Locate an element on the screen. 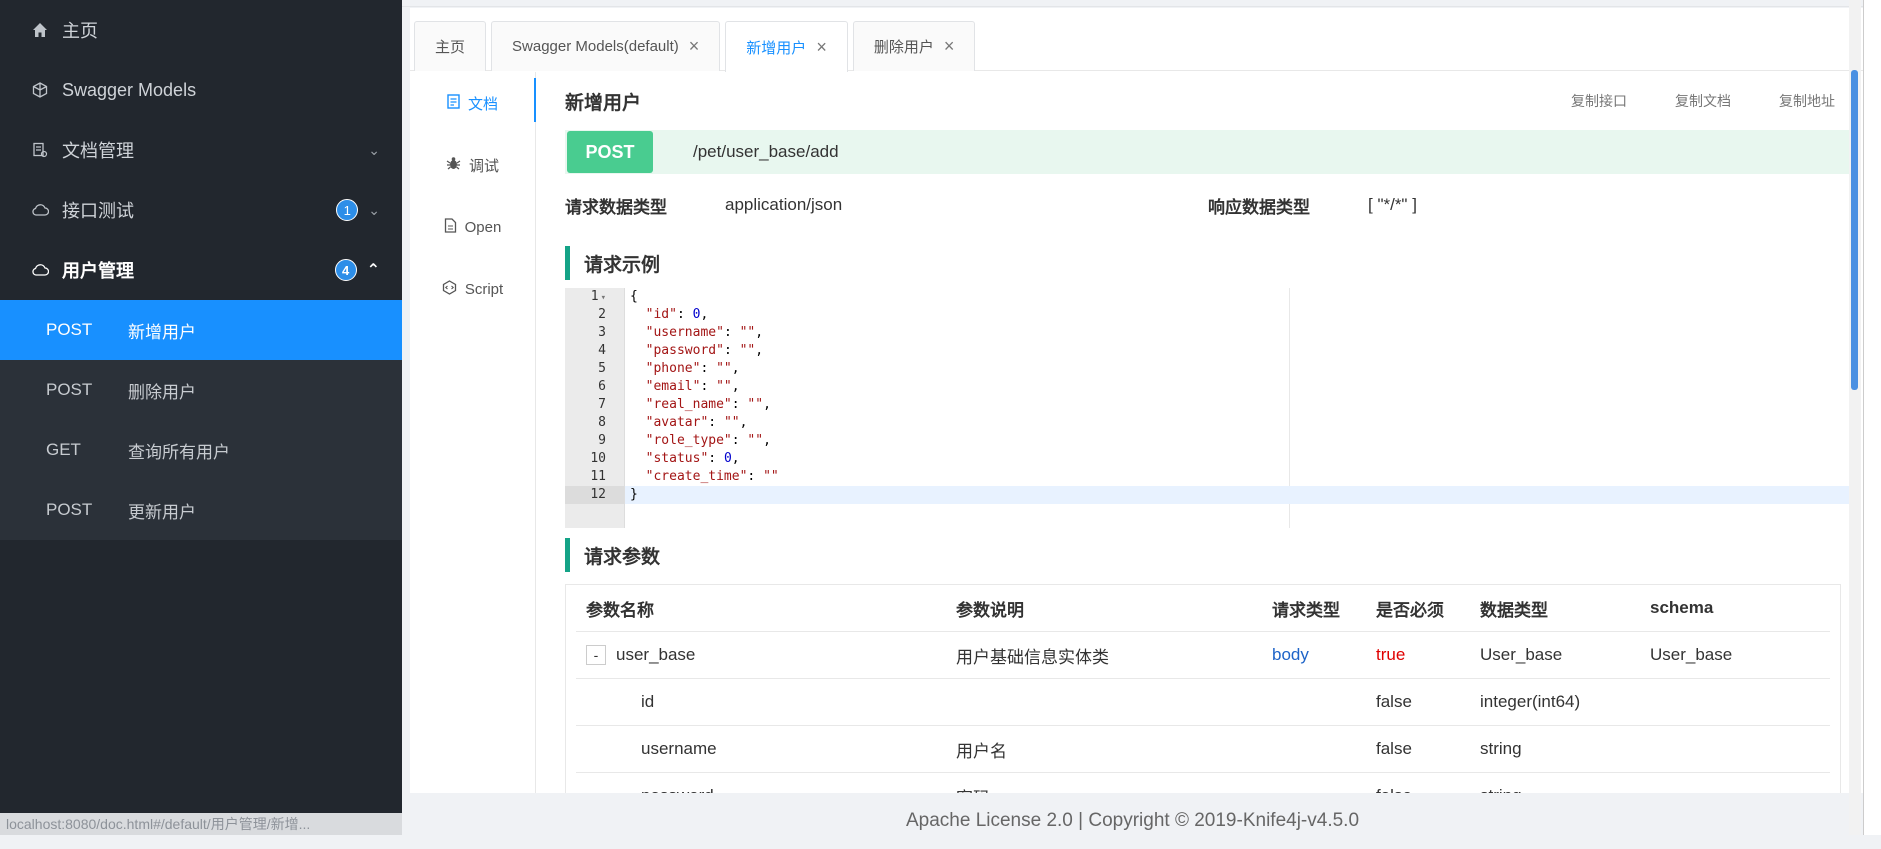 This screenshot has width=1881, height=849. table-row: username 用户名 false string is located at coordinates (1203, 749).